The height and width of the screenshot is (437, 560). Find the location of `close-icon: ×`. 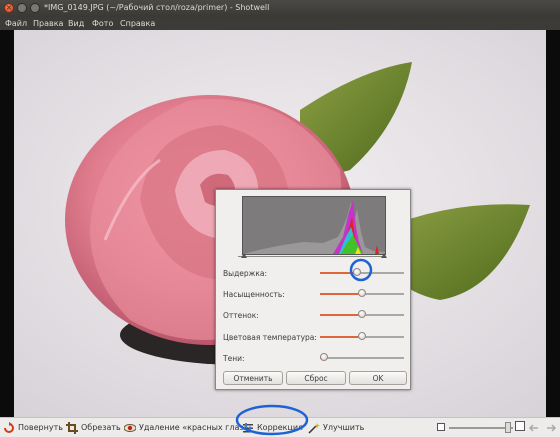

close-icon: × is located at coordinates (9, 7).